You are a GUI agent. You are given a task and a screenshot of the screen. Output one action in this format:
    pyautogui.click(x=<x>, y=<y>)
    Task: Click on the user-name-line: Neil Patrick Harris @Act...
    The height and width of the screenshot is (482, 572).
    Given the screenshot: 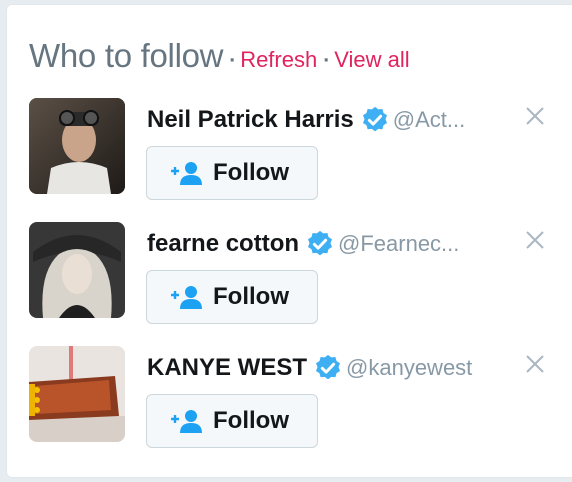 What is the action you would take?
    pyautogui.click(x=327, y=120)
    